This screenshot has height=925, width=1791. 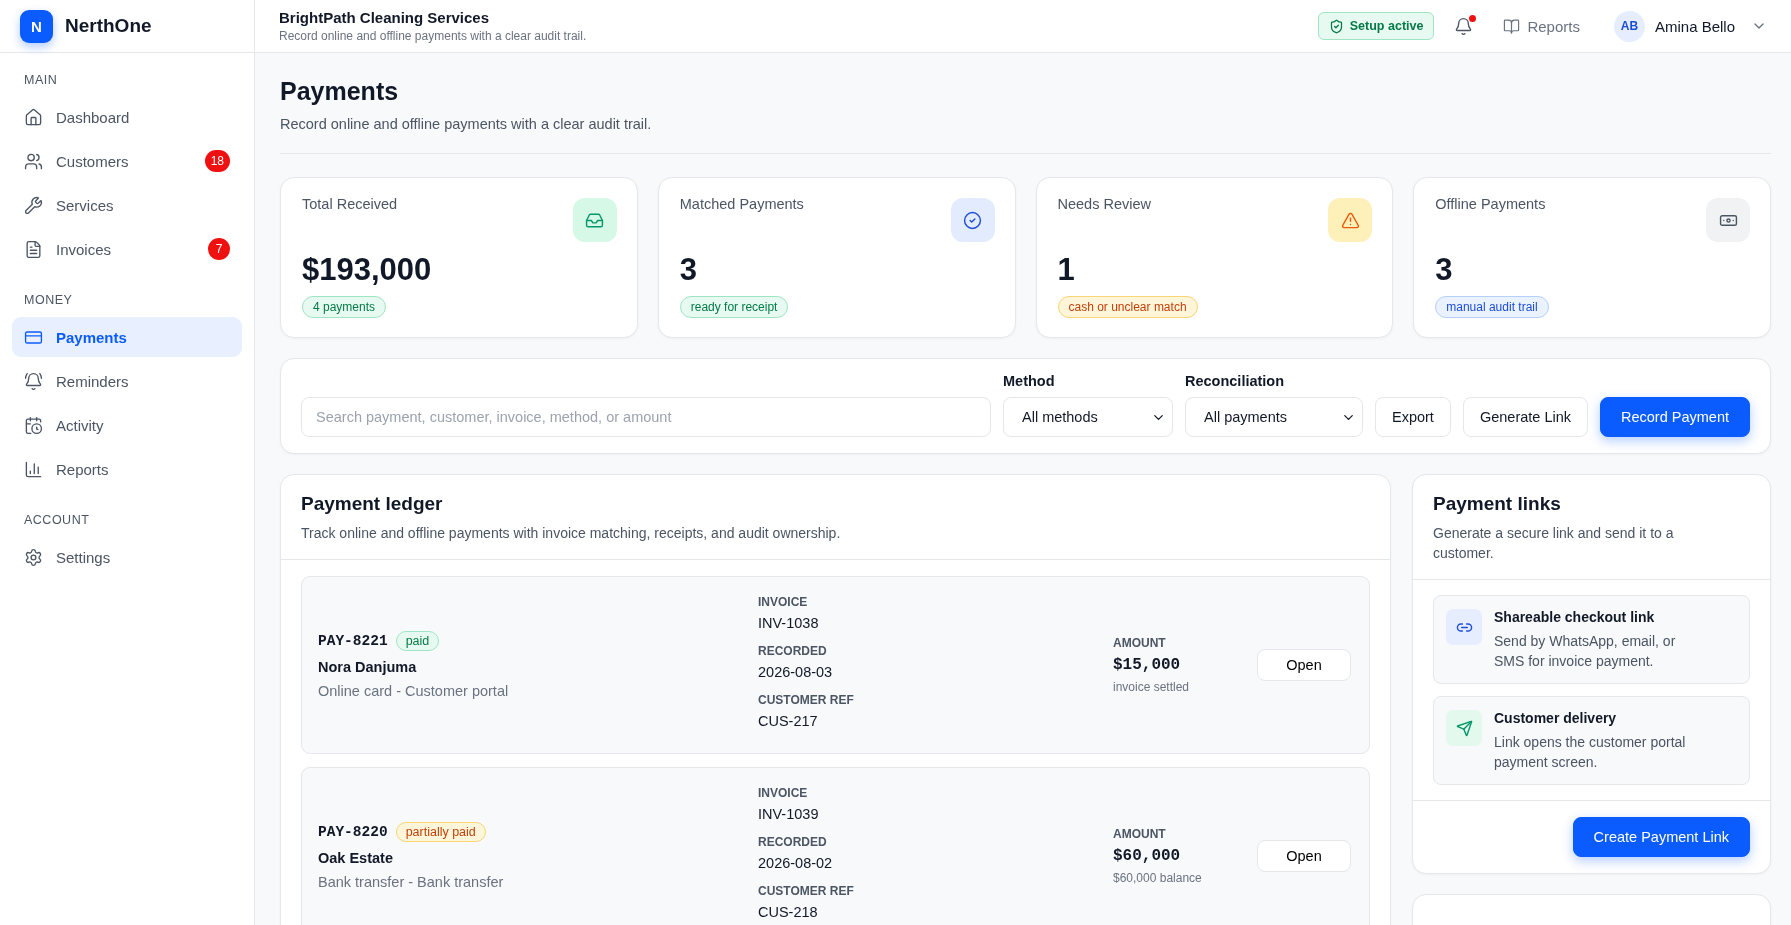 What do you see at coordinates (350, 204) in the screenshot?
I see `stat-label: Total Received` at bounding box center [350, 204].